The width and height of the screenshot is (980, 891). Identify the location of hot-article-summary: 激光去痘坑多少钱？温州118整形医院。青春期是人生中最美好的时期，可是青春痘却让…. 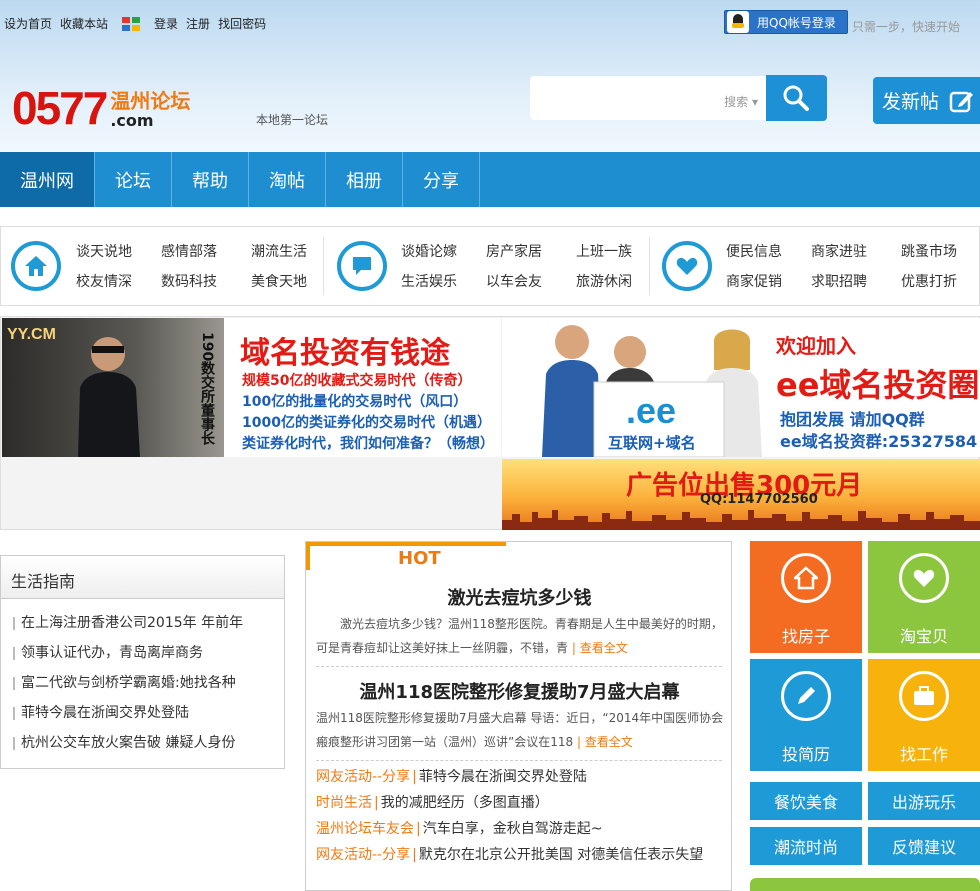
(519, 636).